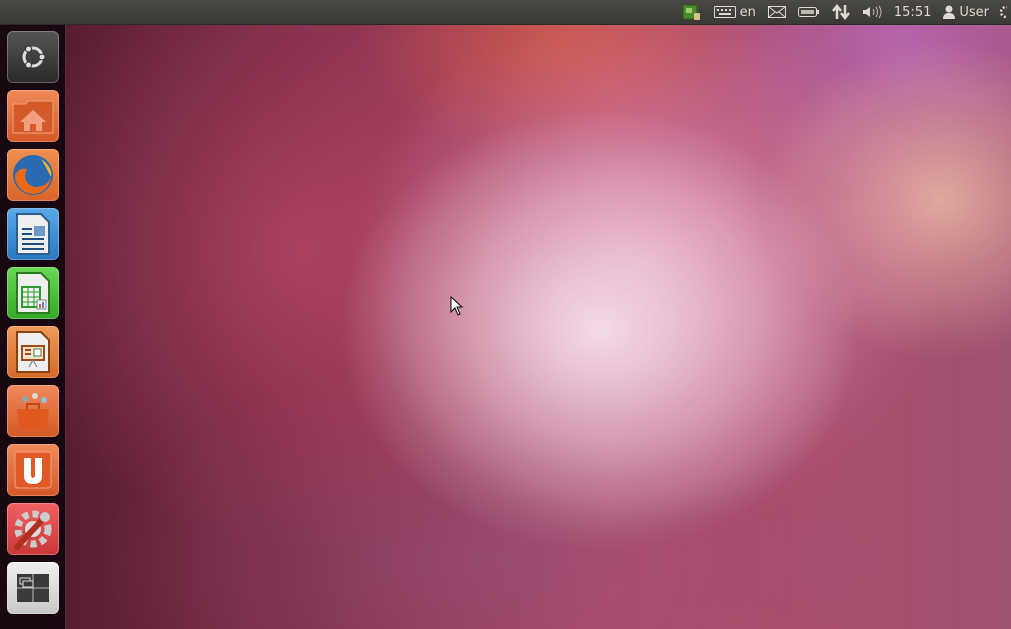 Image resolution: width=1011 pixels, height=629 pixels. What do you see at coordinates (724, 12) in the screenshot?
I see `keyboard-icon` at bounding box center [724, 12].